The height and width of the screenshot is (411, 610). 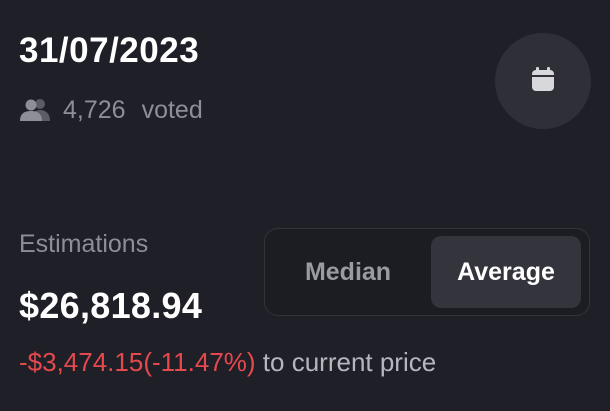 I want to click on users-icon, so click(x=36, y=110).